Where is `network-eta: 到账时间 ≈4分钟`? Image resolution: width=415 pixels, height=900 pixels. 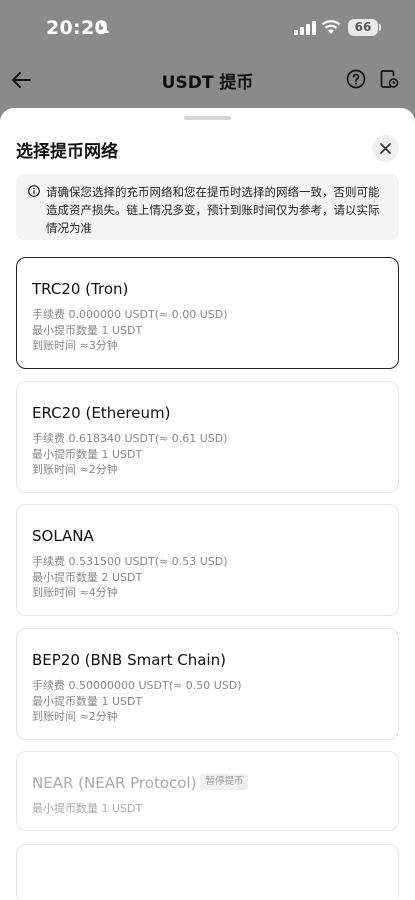
network-eta: 到账时间 ≈4分钟 is located at coordinates (75, 592).